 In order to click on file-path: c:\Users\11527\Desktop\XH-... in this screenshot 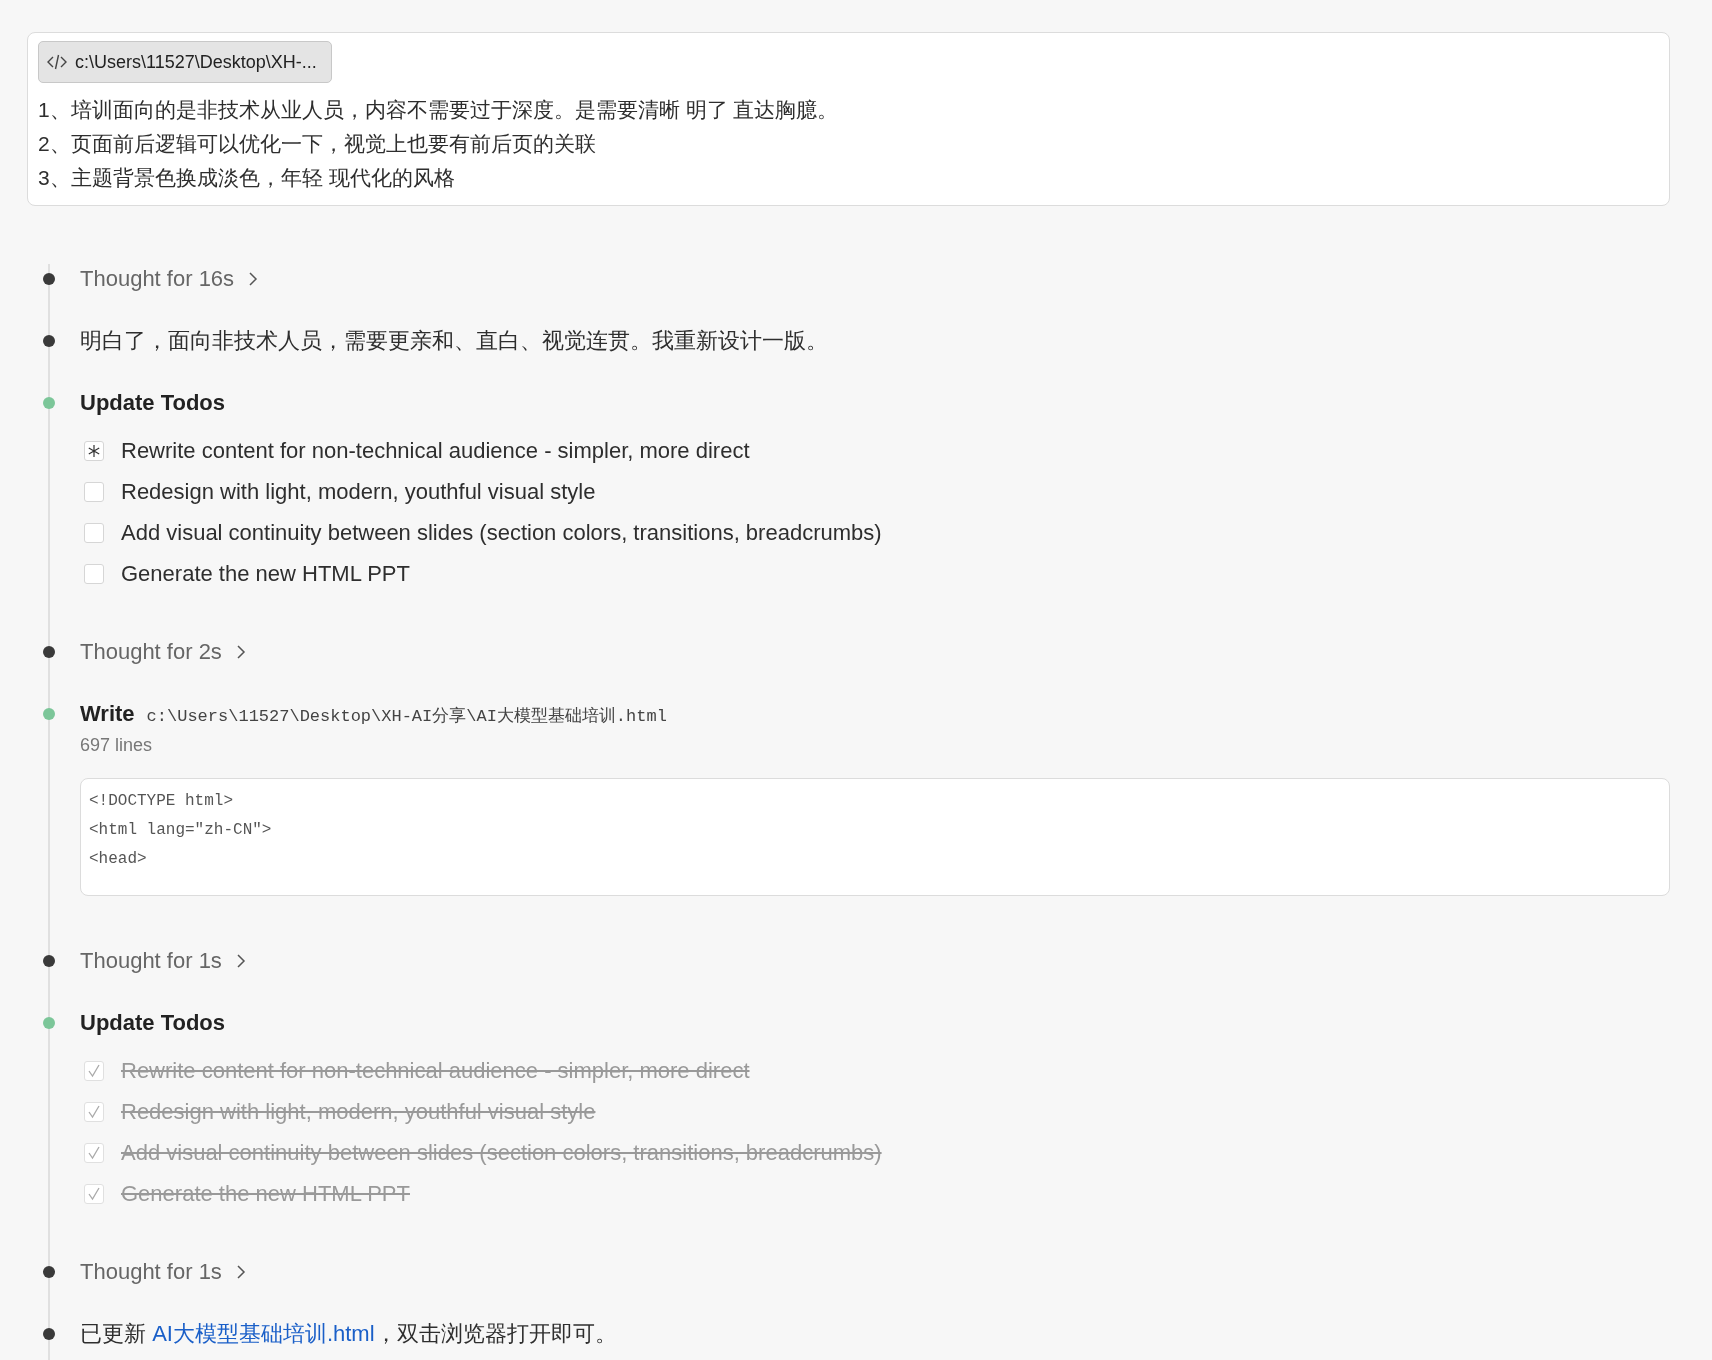, I will do `click(196, 62)`.